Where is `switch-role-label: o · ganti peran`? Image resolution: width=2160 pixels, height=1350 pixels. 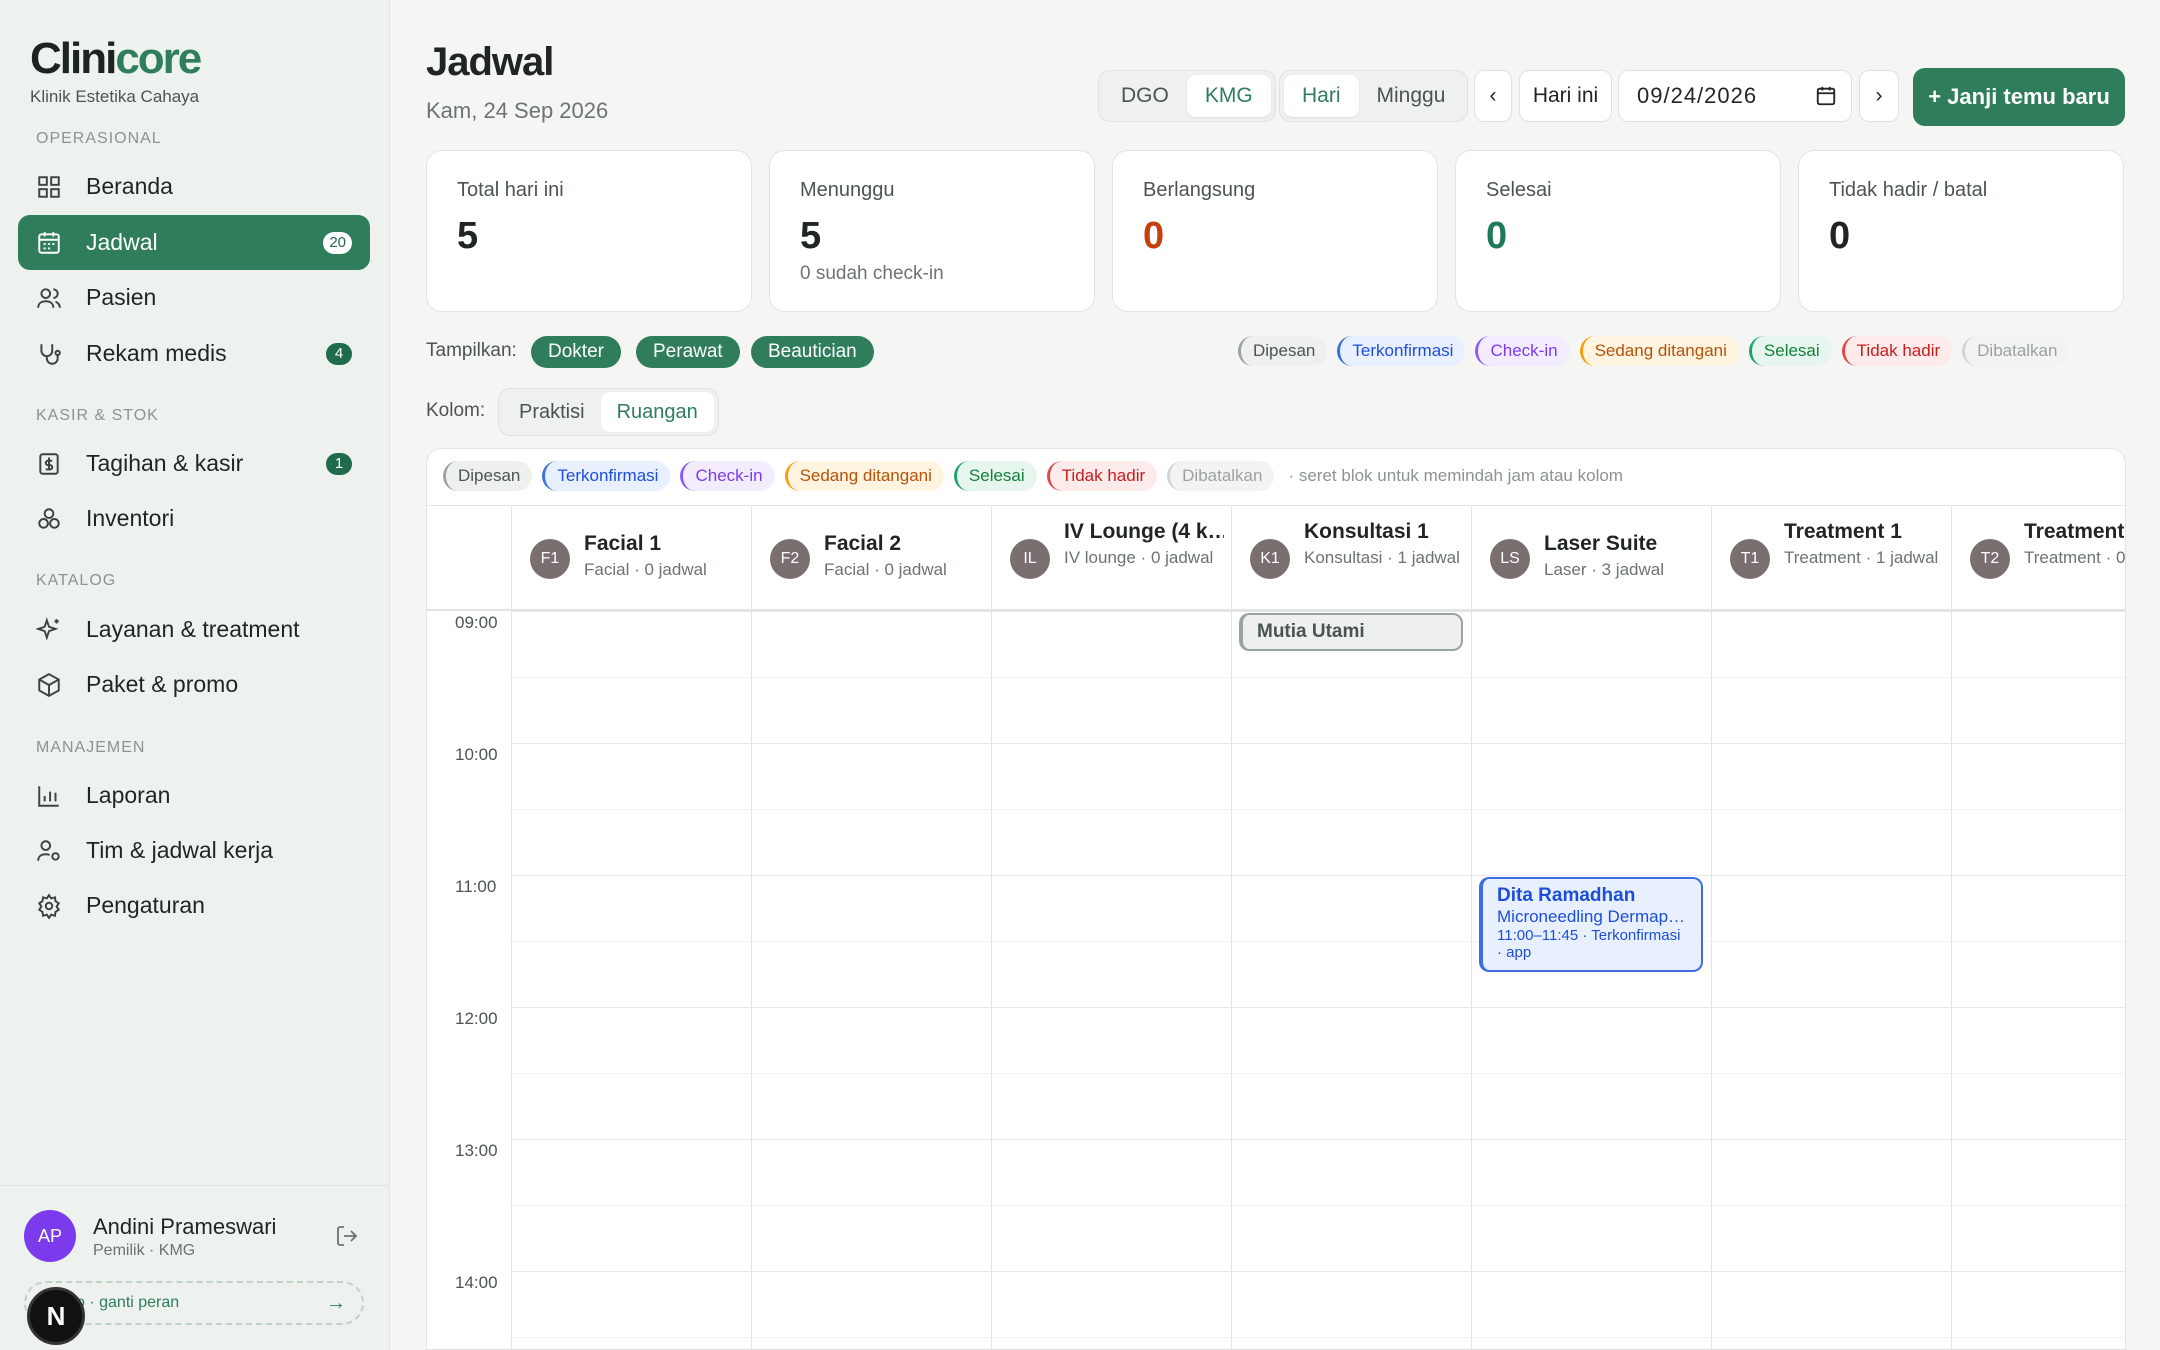
switch-role-label: o · ganti peran is located at coordinates (128, 1302).